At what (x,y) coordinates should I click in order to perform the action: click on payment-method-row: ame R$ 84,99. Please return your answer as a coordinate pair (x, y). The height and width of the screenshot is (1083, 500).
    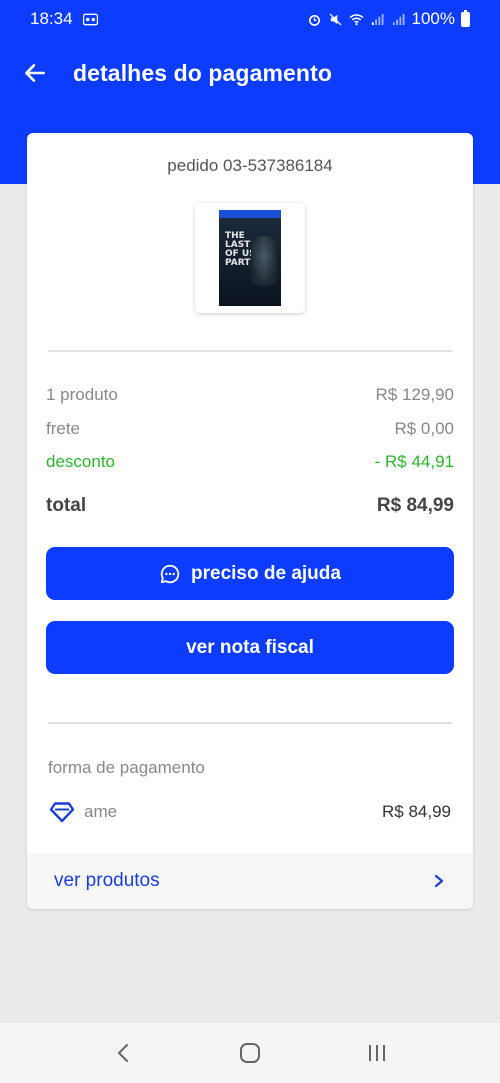
    Looking at the image, I should click on (250, 812).